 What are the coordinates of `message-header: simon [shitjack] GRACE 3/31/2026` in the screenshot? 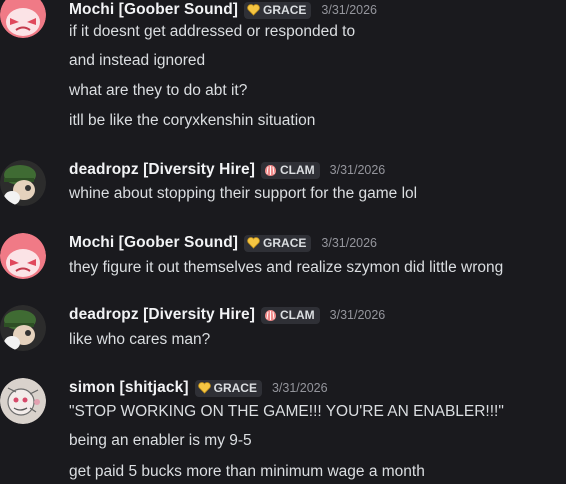 It's located at (198, 388).